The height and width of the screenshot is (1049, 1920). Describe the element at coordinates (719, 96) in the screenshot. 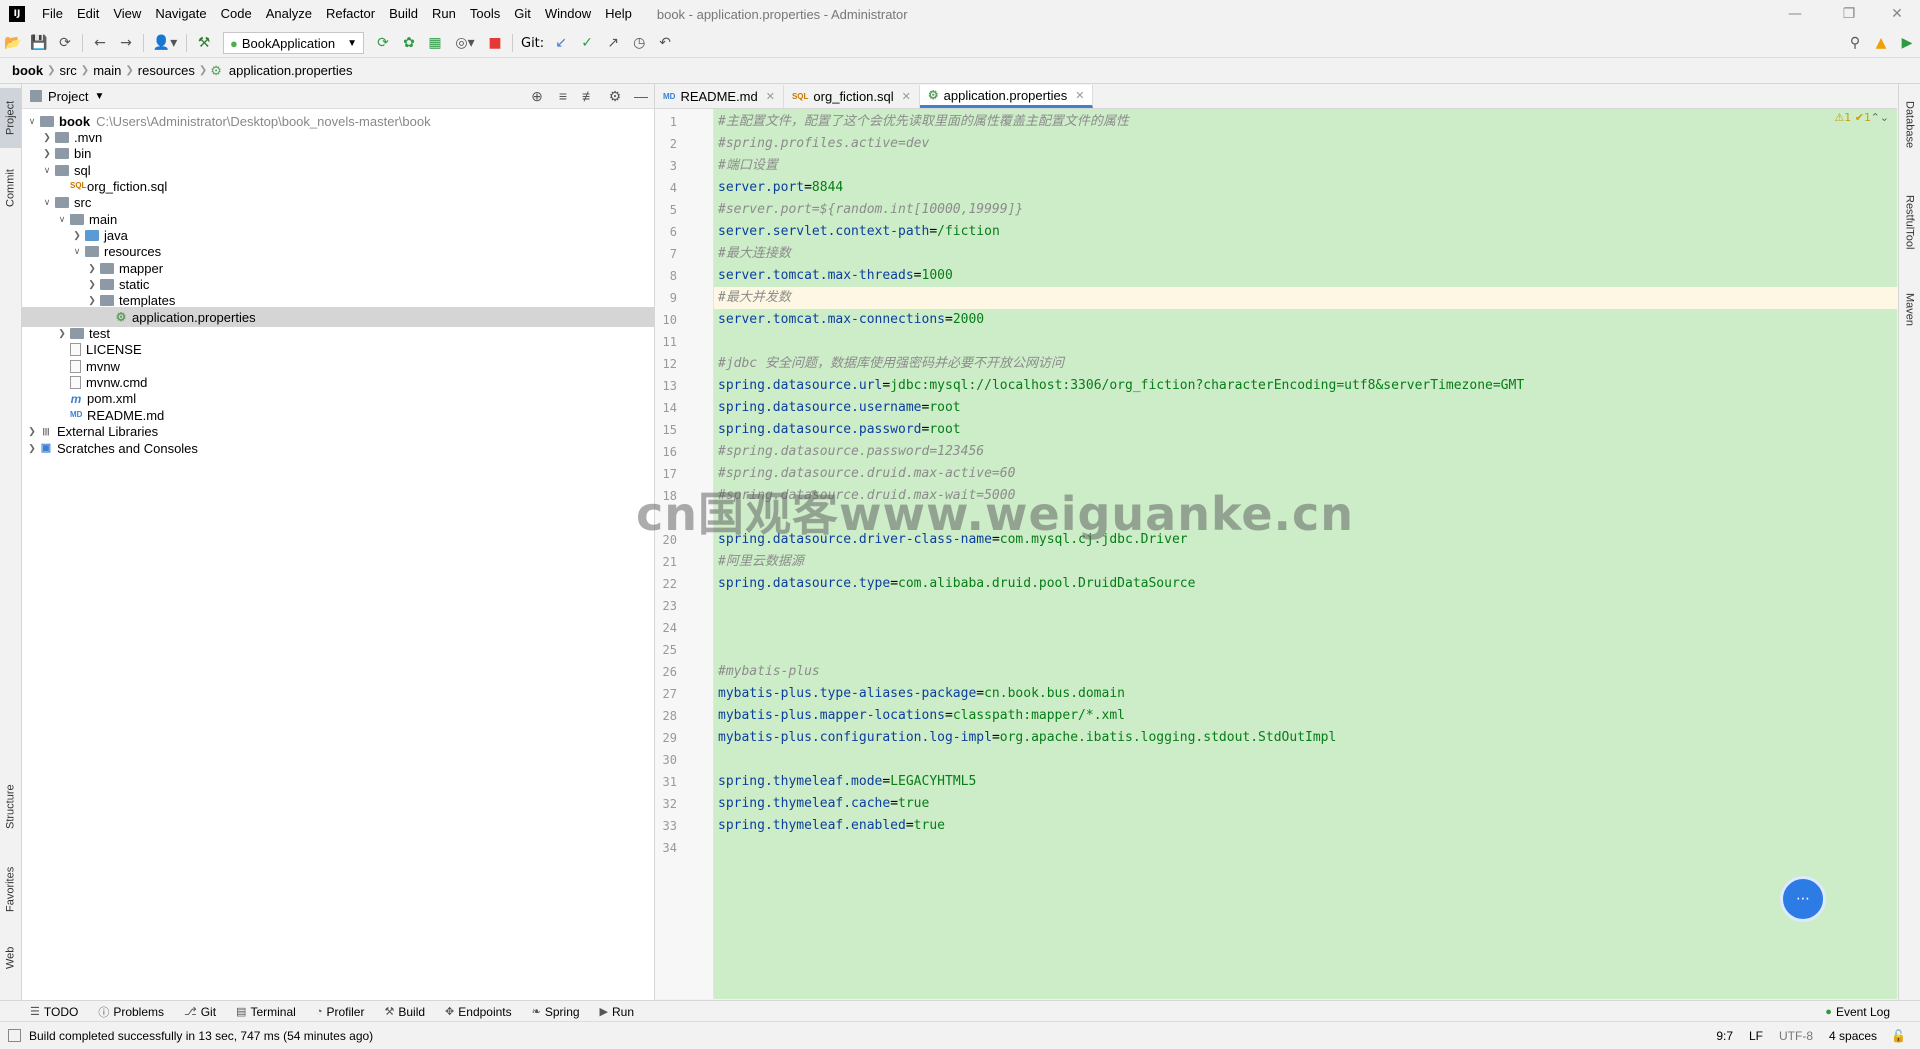

I see `editor-tab: MD README.md ✕` at that location.